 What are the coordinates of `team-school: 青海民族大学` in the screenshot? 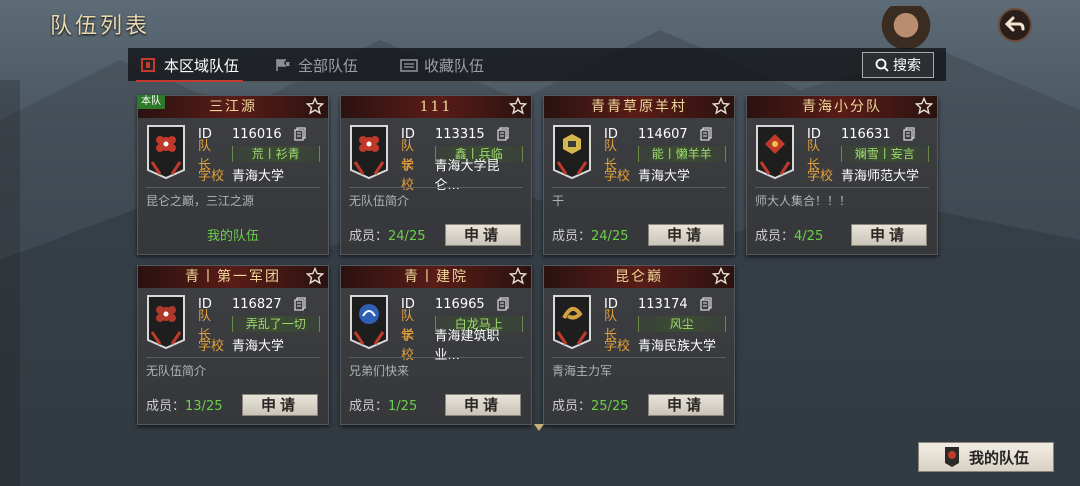 It's located at (677, 346).